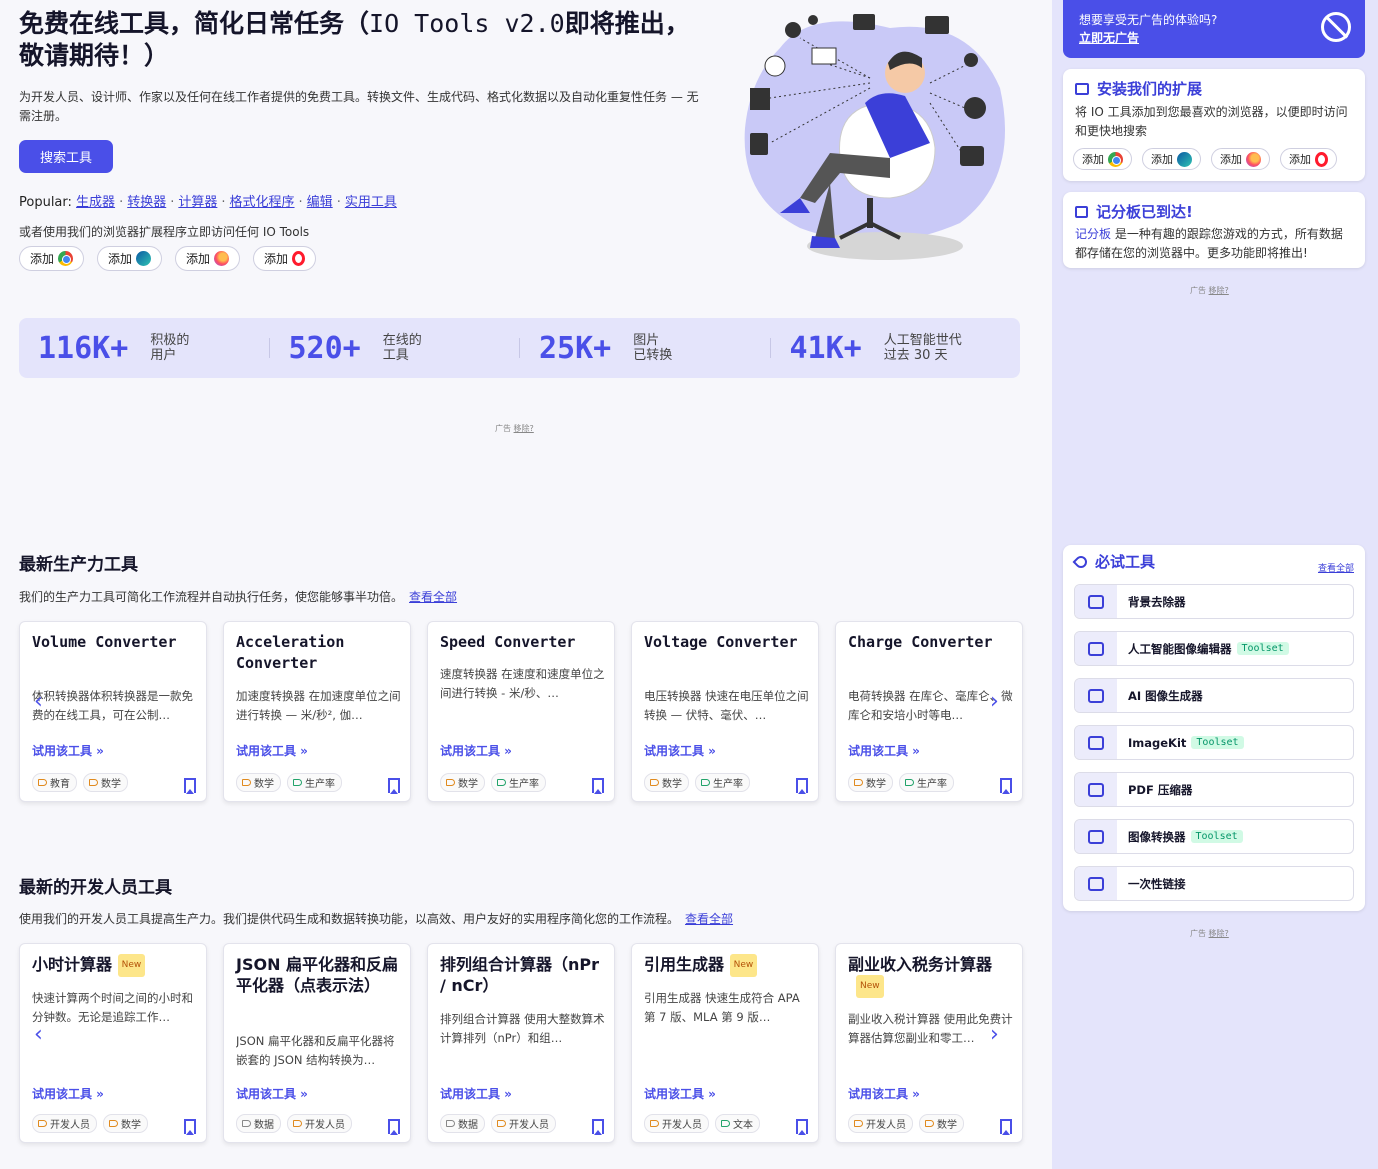 The height and width of the screenshot is (1169, 1378). Describe the element at coordinates (54, 782) in the screenshot. I see `tag: 教育` at that location.